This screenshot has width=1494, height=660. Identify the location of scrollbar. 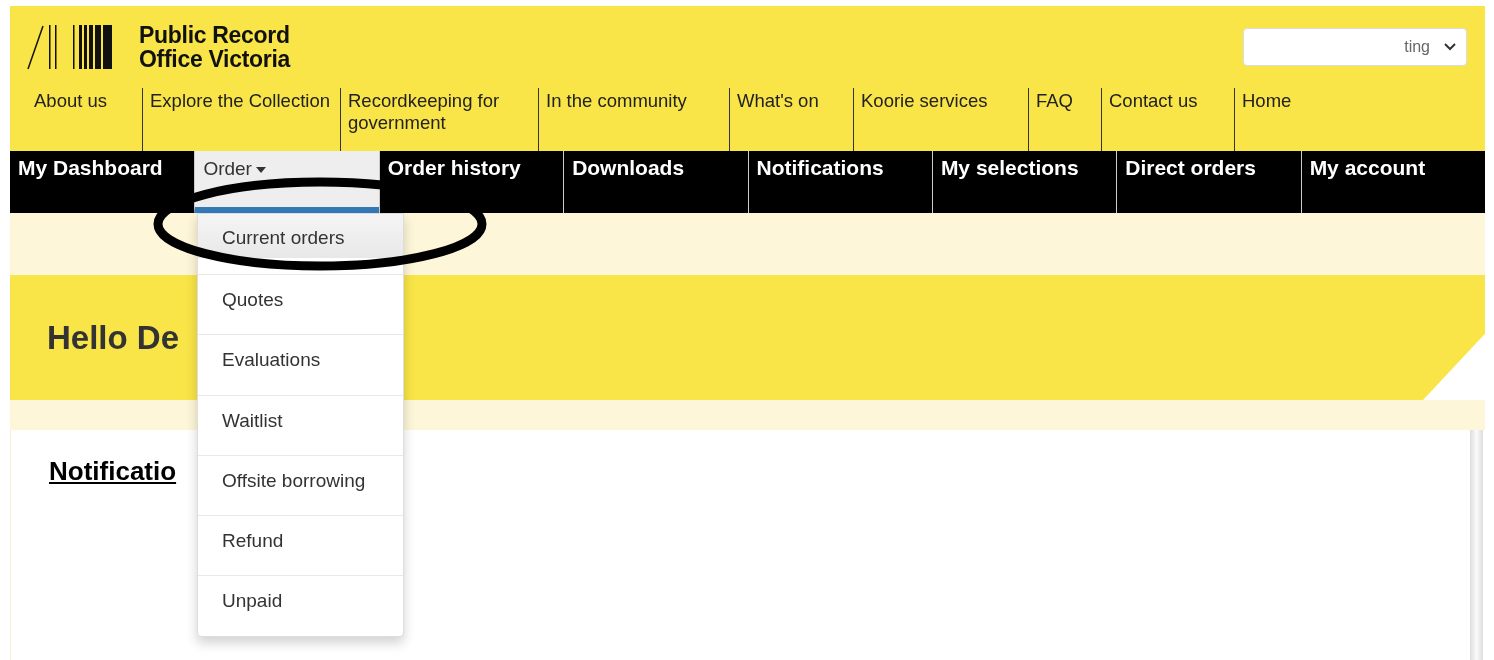
(1476, 545).